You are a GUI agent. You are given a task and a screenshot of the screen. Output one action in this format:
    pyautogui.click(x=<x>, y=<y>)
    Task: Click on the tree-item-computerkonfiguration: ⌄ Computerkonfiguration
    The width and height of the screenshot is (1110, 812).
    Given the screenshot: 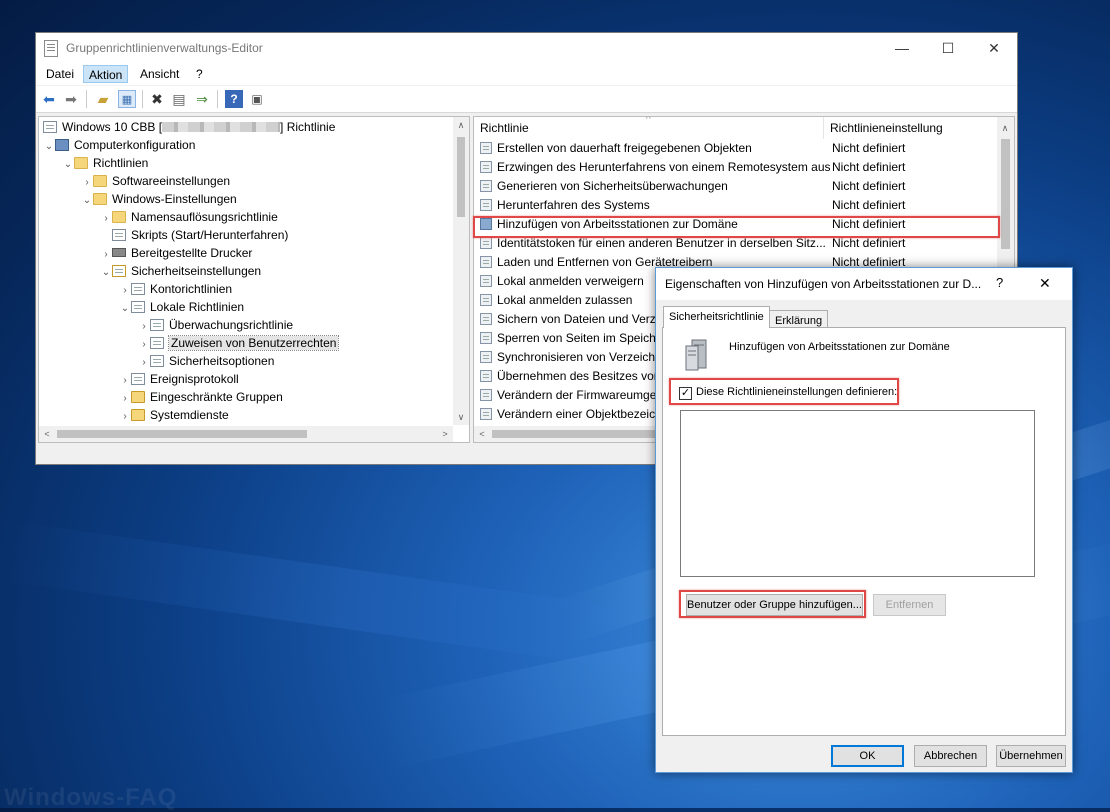 What is the action you would take?
    pyautogui.click(x=119, y=146)
    